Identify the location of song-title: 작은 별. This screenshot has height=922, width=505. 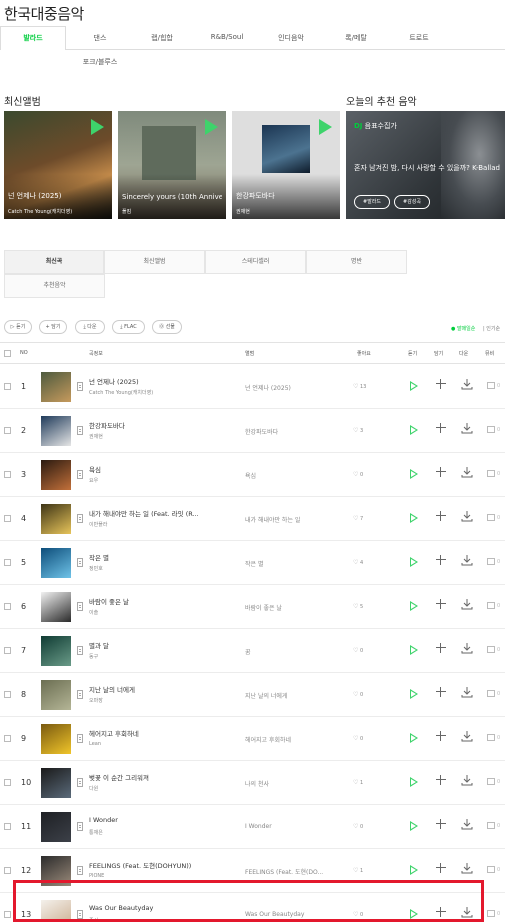
(156, 557).